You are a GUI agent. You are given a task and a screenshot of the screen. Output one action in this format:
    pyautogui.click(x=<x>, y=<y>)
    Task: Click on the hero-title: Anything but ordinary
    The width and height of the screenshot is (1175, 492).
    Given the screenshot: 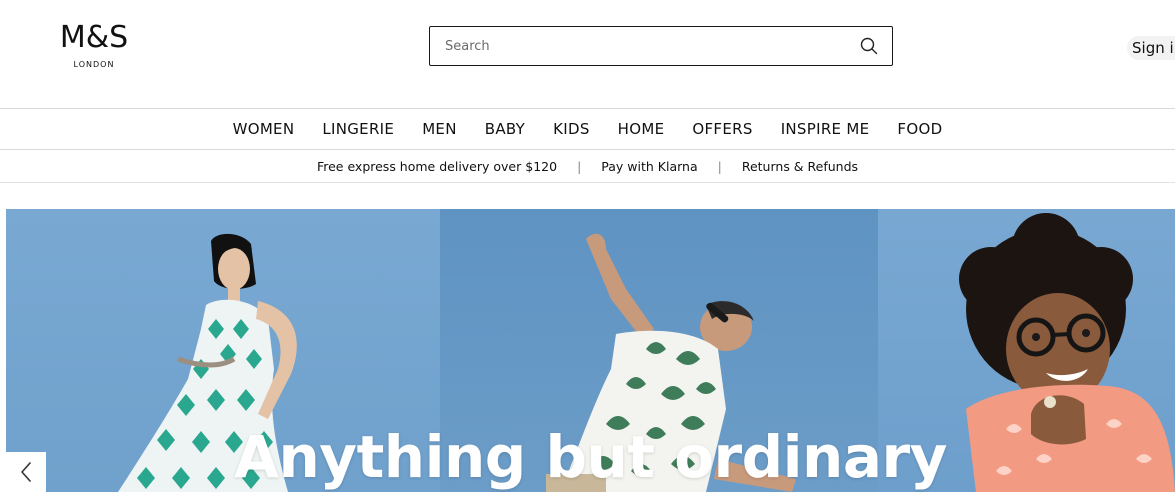 What is the action you would take?
    pyautogui.click(x=590, y=457)
    